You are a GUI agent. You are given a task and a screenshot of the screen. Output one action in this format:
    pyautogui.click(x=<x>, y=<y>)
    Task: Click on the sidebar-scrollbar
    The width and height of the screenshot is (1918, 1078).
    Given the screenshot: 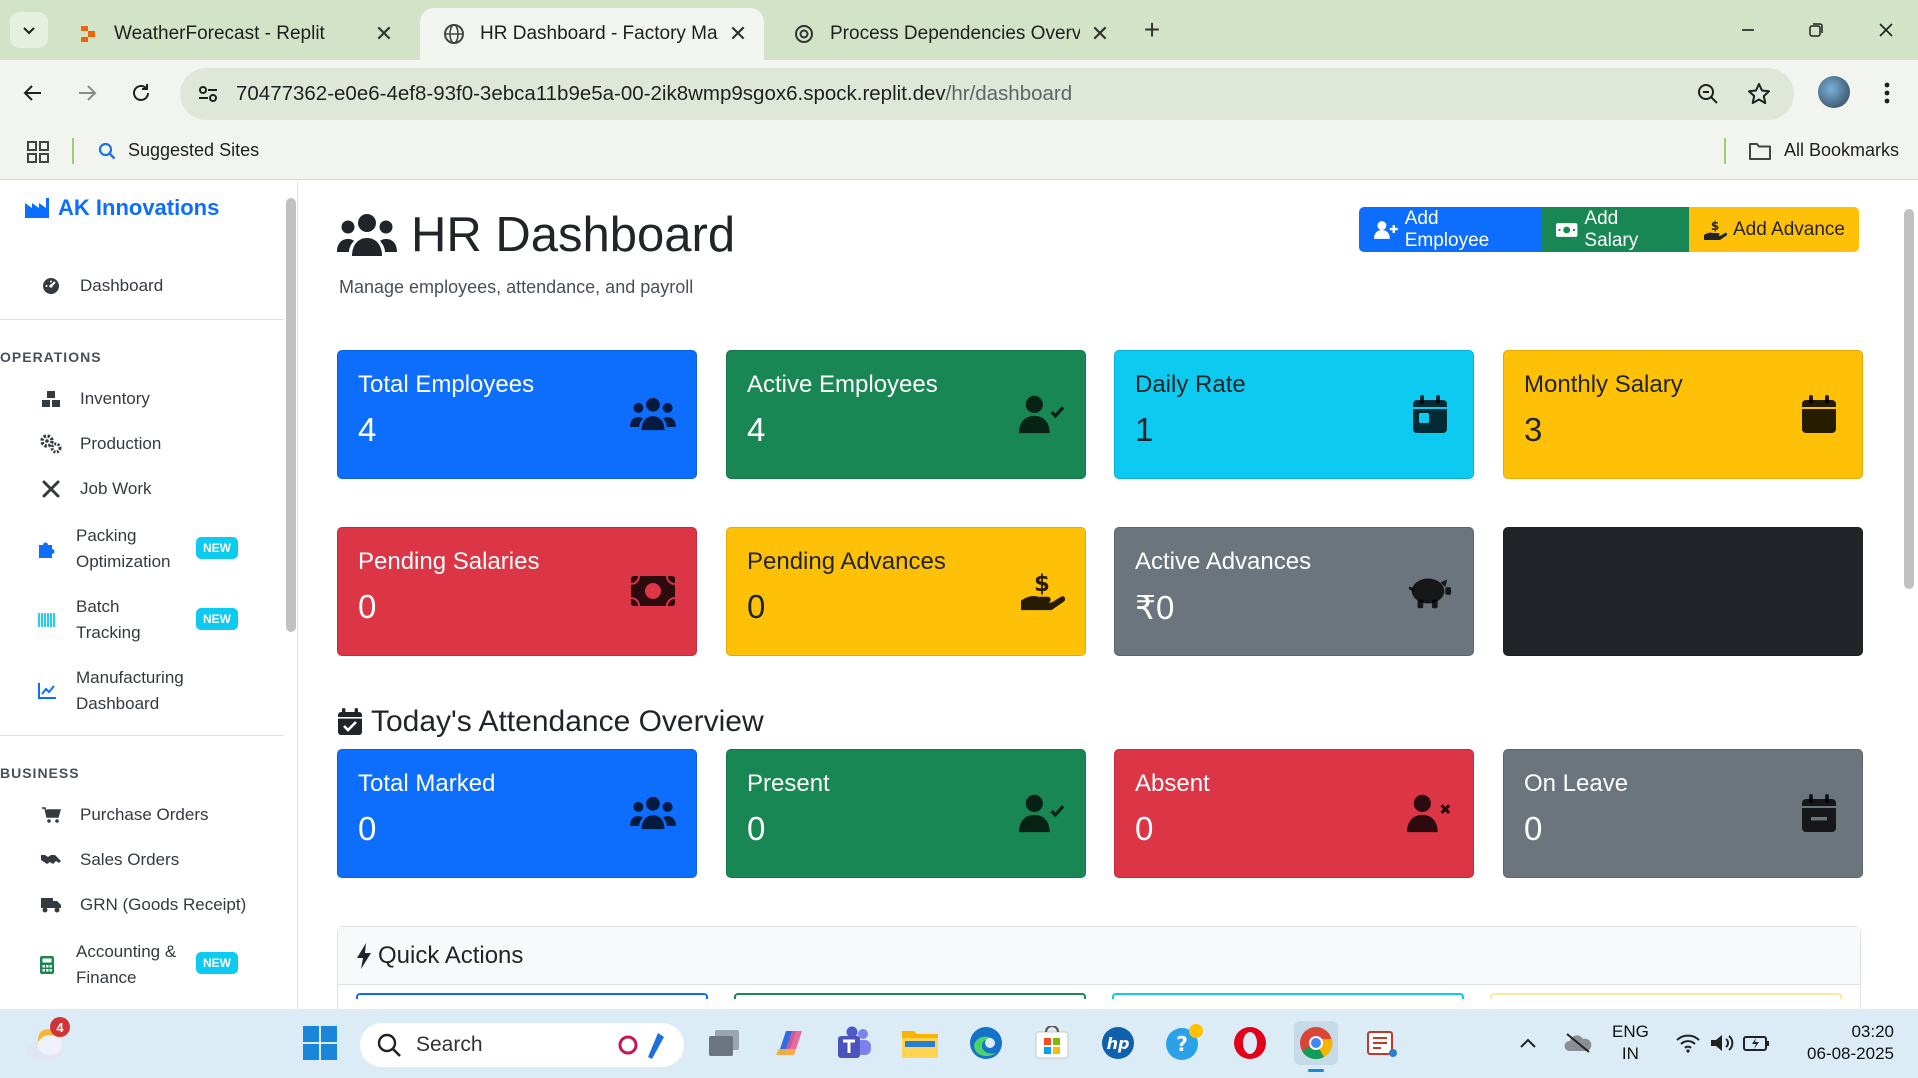 What is the action you would take?
    pyautogui.click(x=291, y=415)
    